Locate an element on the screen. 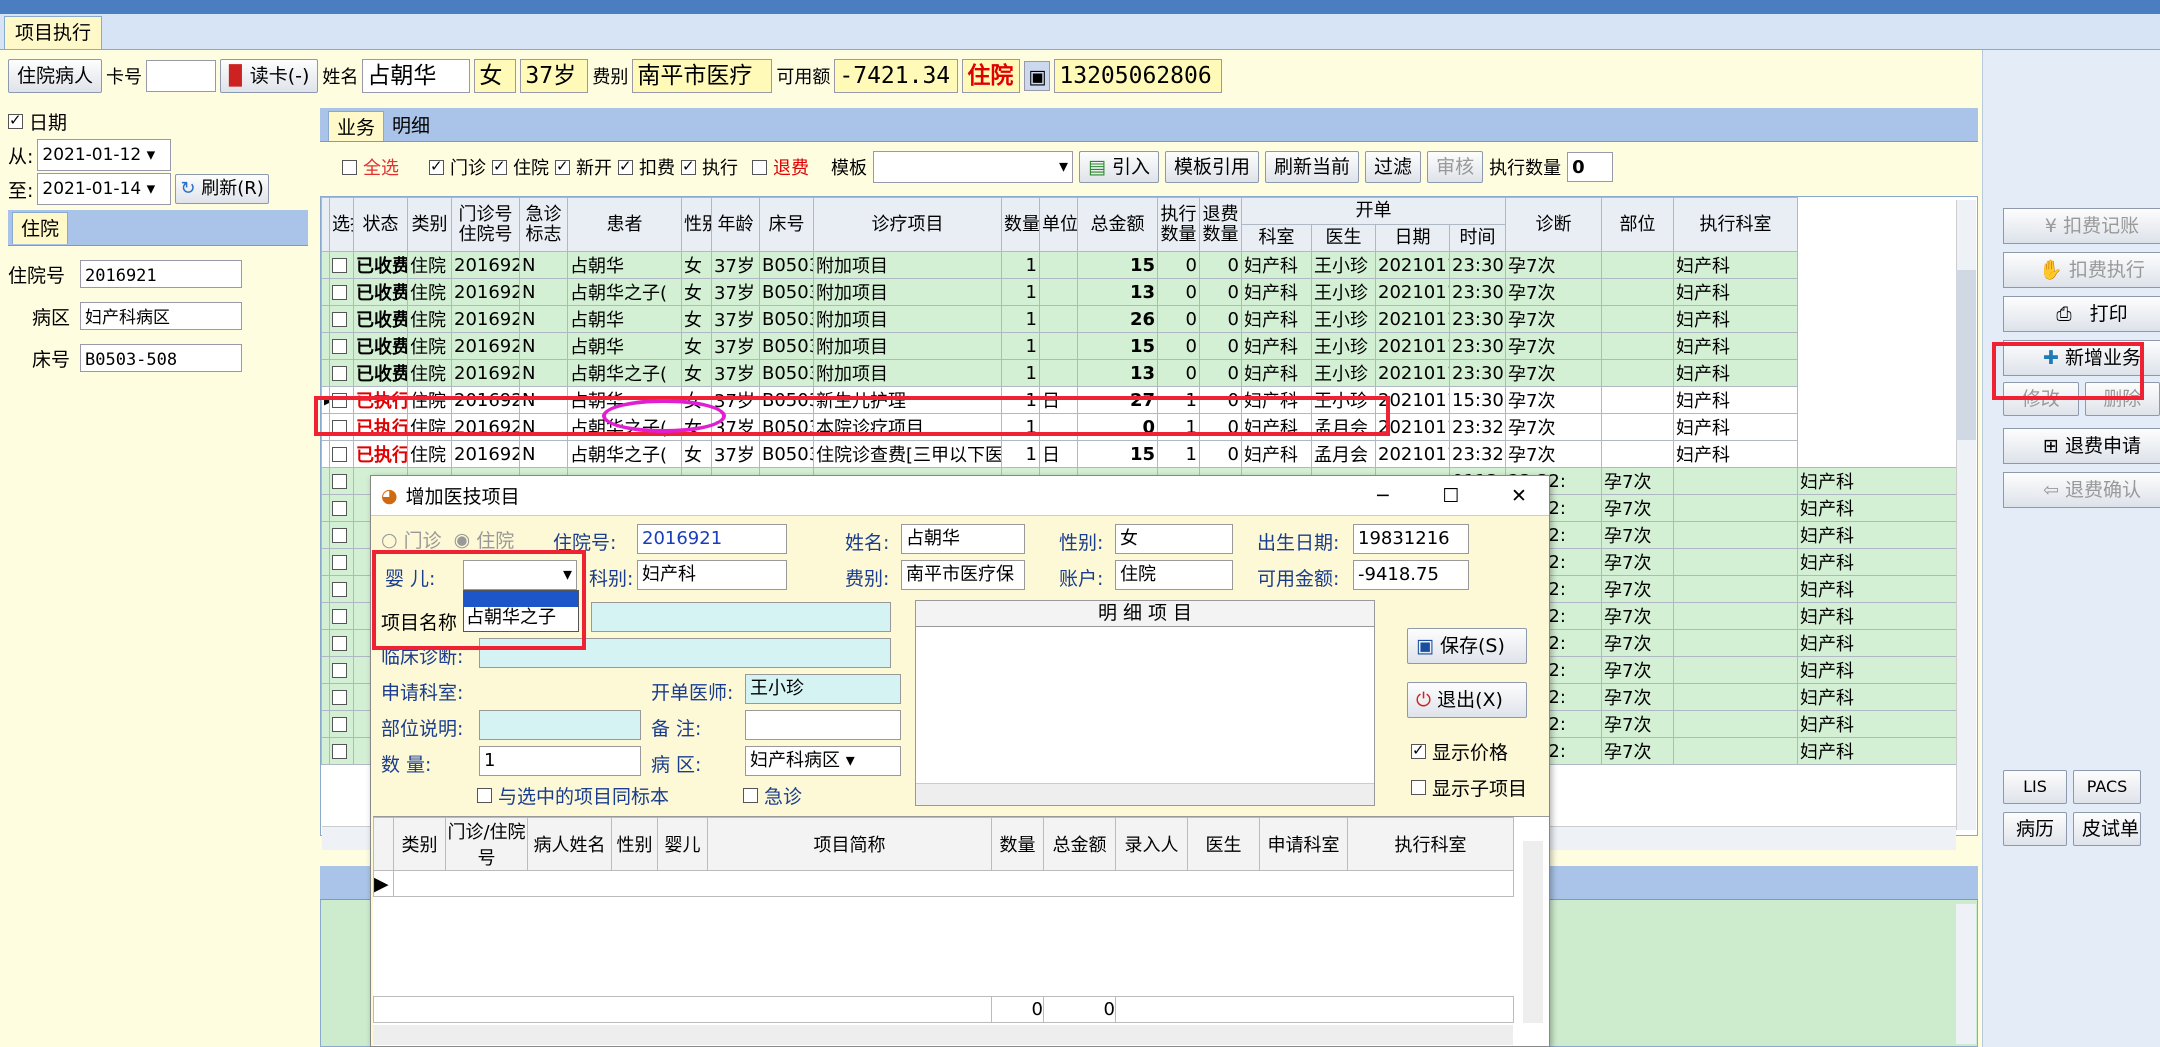 This screenshot has height=1047, width=2160. cell-status: 已执行 is located at coordinates (380, 454).